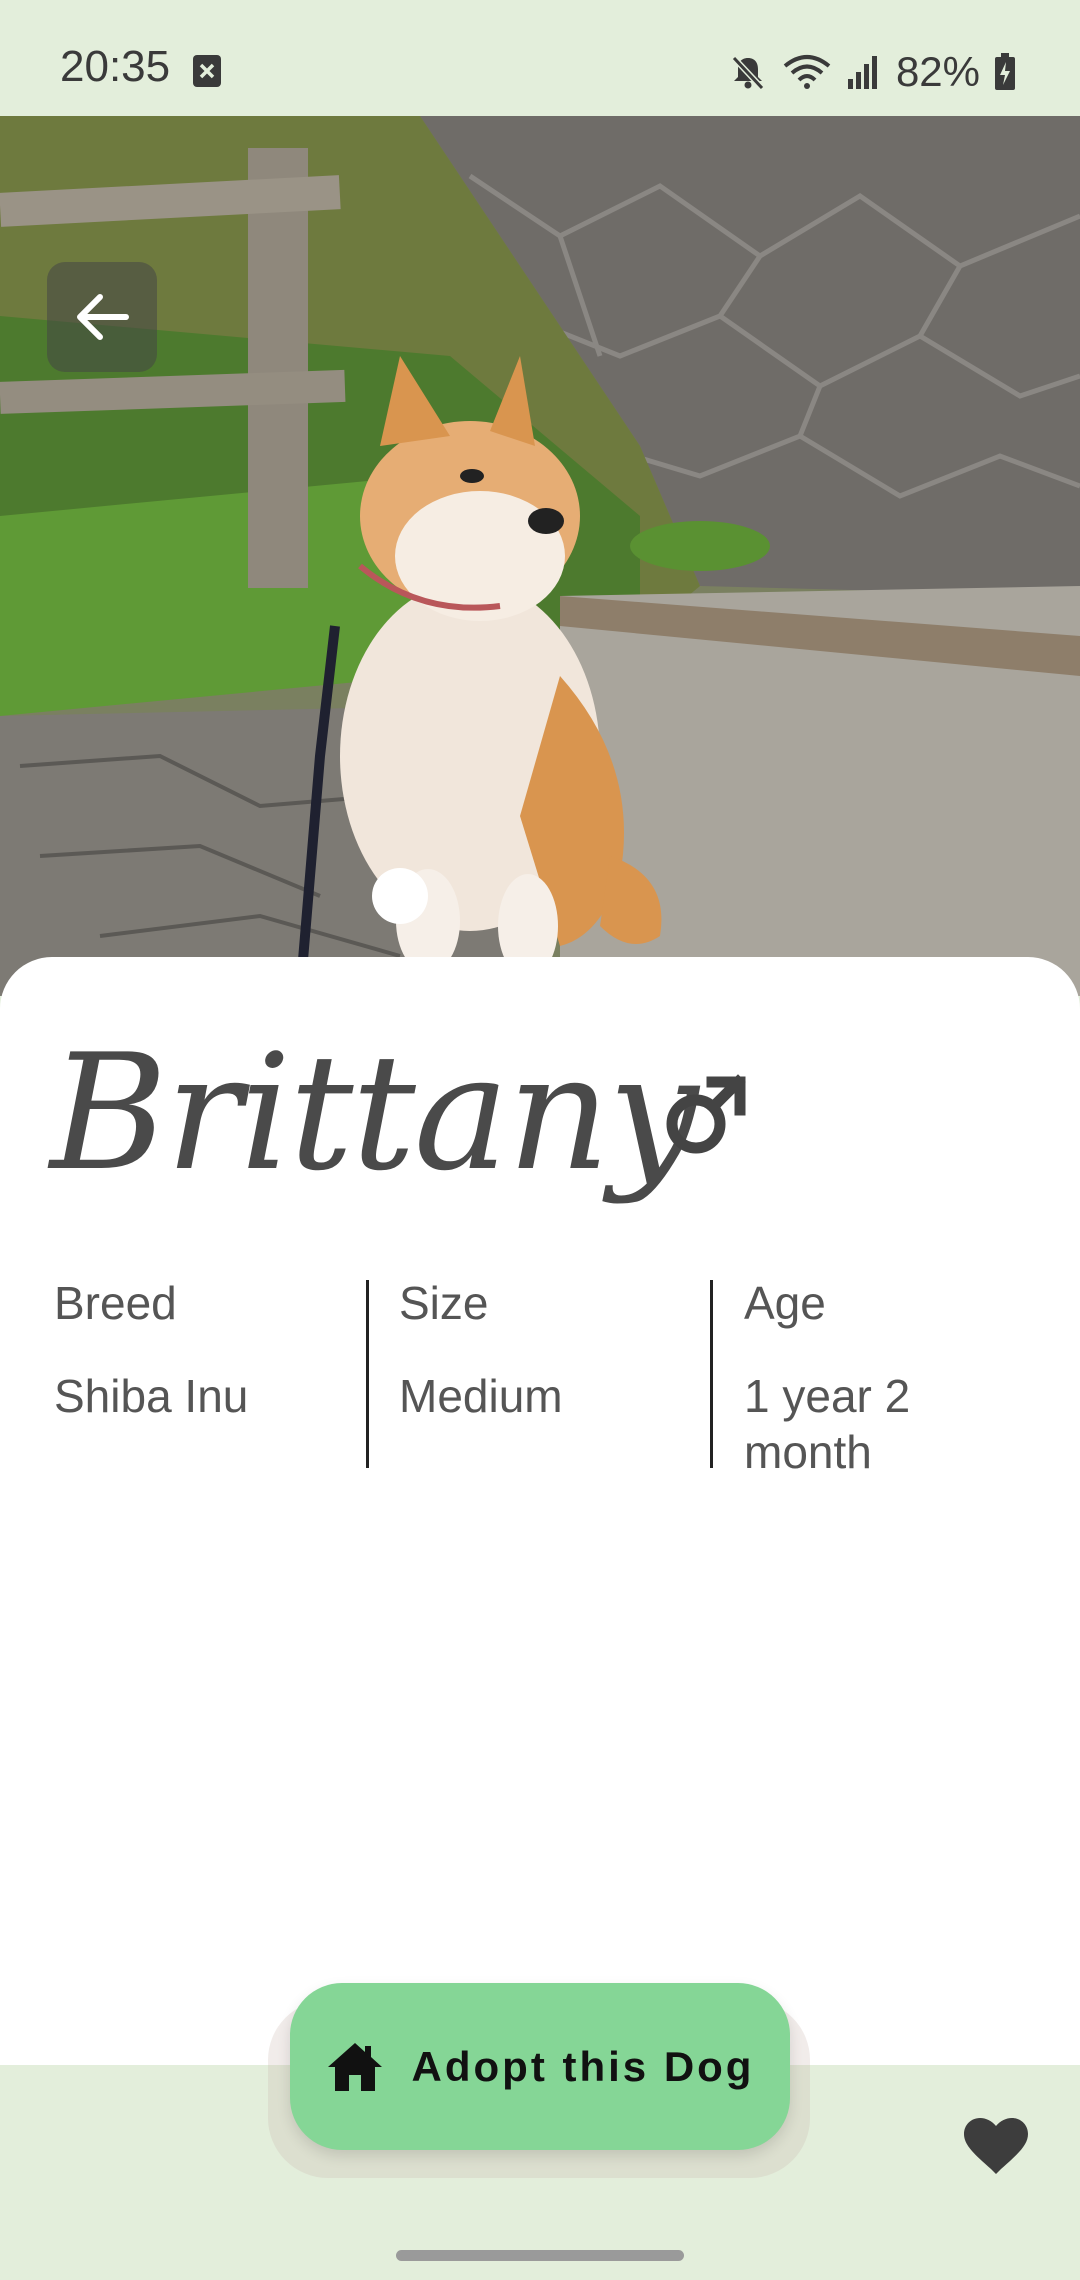 This screenshot has width=1080, height=2280. Describe the element at coordinates (996, 2147) in the screenshot. I see `heart-icon` at that location.